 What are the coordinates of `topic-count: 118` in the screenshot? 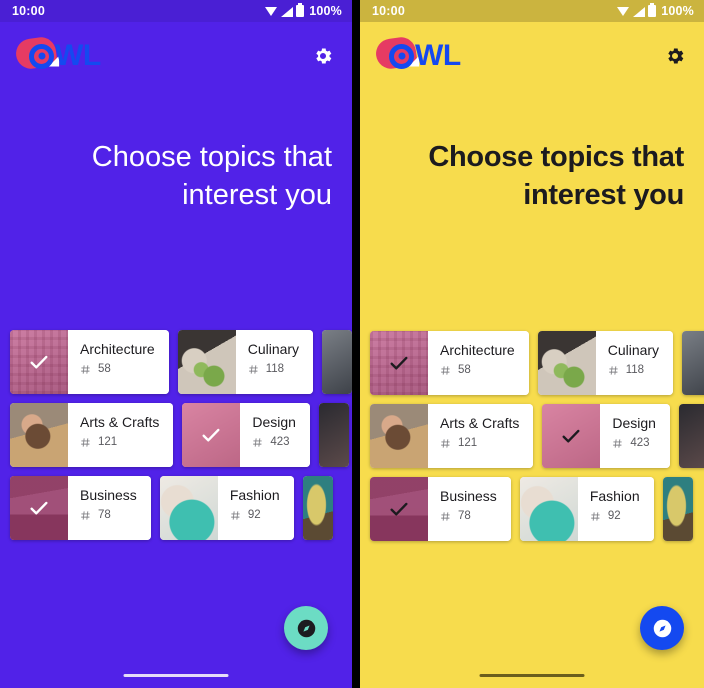 It's located at (635, 370).